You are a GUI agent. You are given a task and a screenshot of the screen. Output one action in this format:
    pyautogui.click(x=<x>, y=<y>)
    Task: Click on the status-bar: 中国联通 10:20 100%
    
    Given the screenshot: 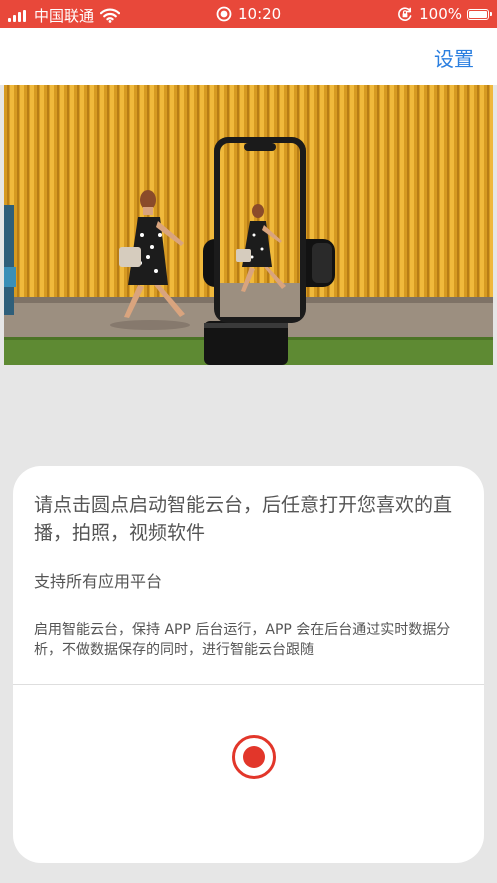 What is the action you would take?
    pyautogui.click(x=248, y=14)
    